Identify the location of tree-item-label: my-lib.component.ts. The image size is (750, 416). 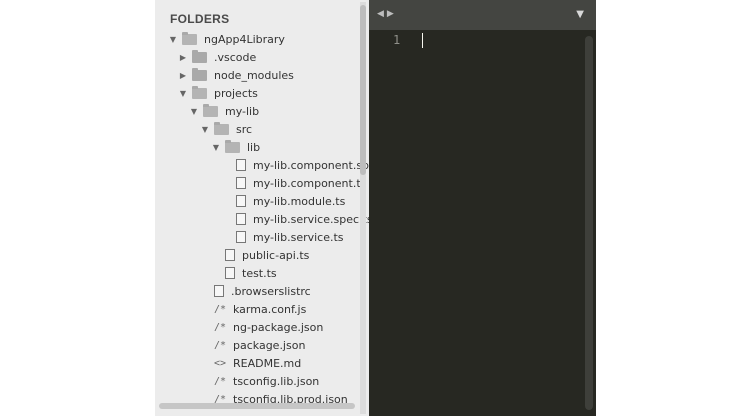
(310, 183).